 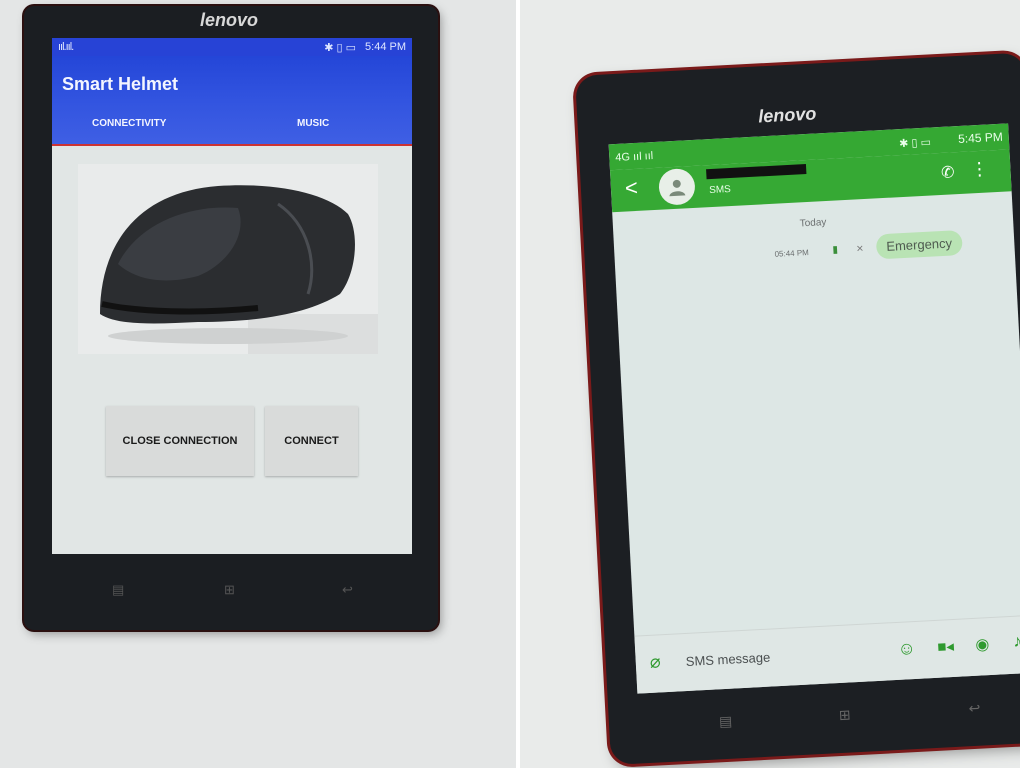 What do you see at coordinates (720, 190) in the screenshot?
I see `contact-subtitle: SMS` at bounding box center [720, 190].